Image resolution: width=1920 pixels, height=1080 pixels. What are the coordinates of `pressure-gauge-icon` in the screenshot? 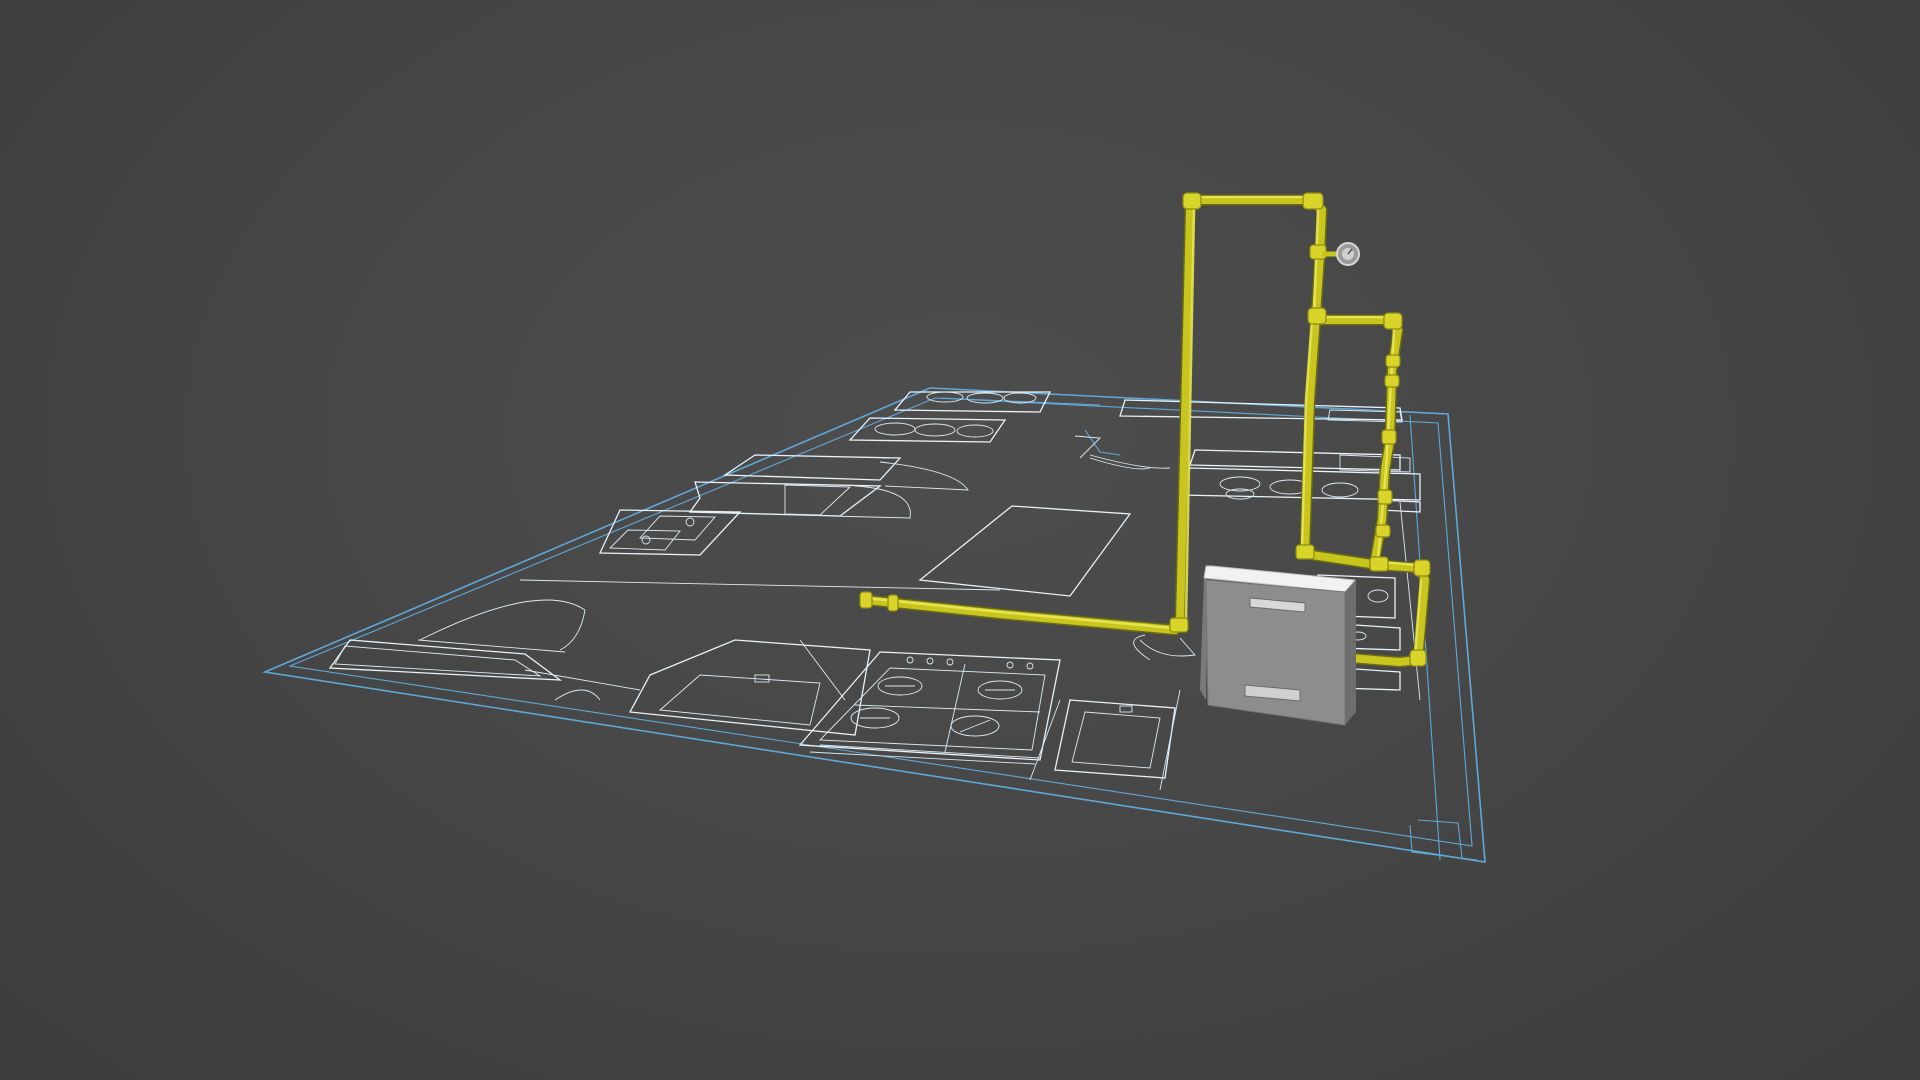 It's located at (1341, 254).